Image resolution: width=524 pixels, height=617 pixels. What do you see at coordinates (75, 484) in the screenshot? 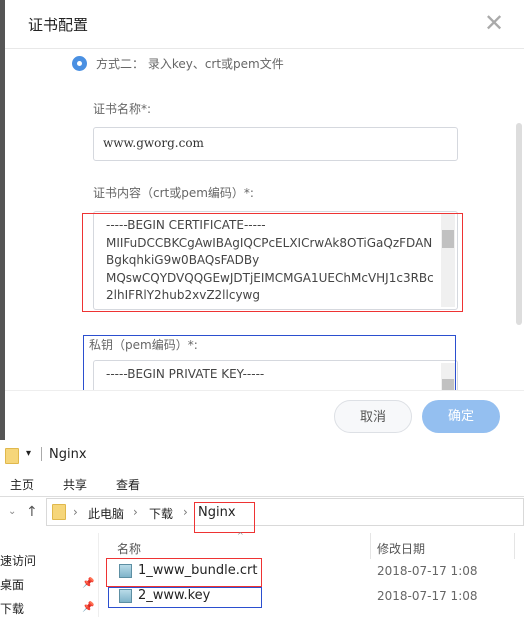
I see `tab-share: 共享` at bounding box center [75, 484].